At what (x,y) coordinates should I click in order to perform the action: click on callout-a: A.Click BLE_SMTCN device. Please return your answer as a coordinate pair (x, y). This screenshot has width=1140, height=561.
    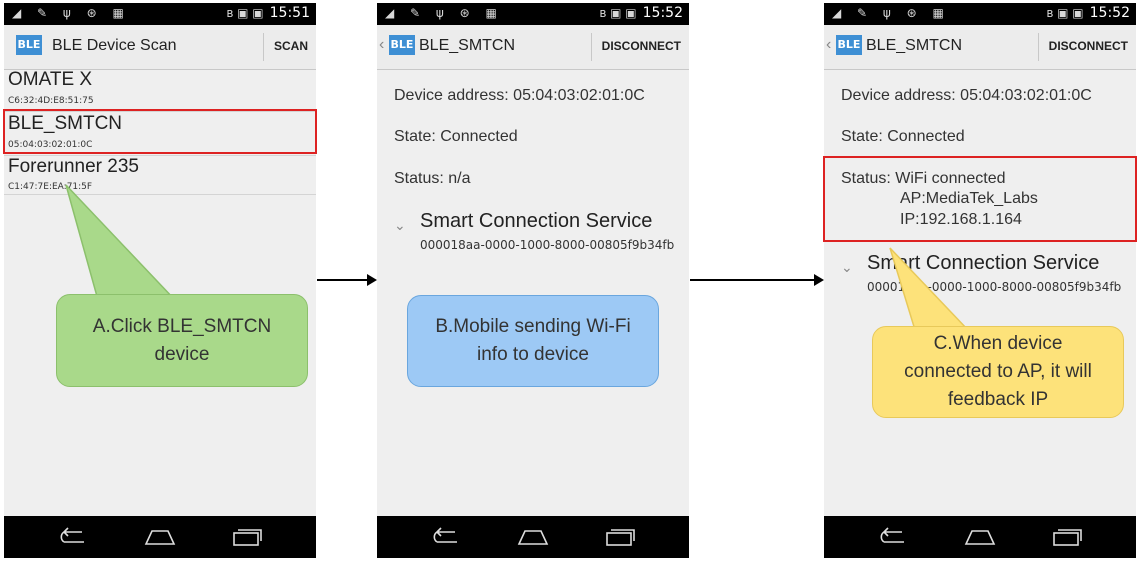
    Looking at the image, I should click on (182, 340).